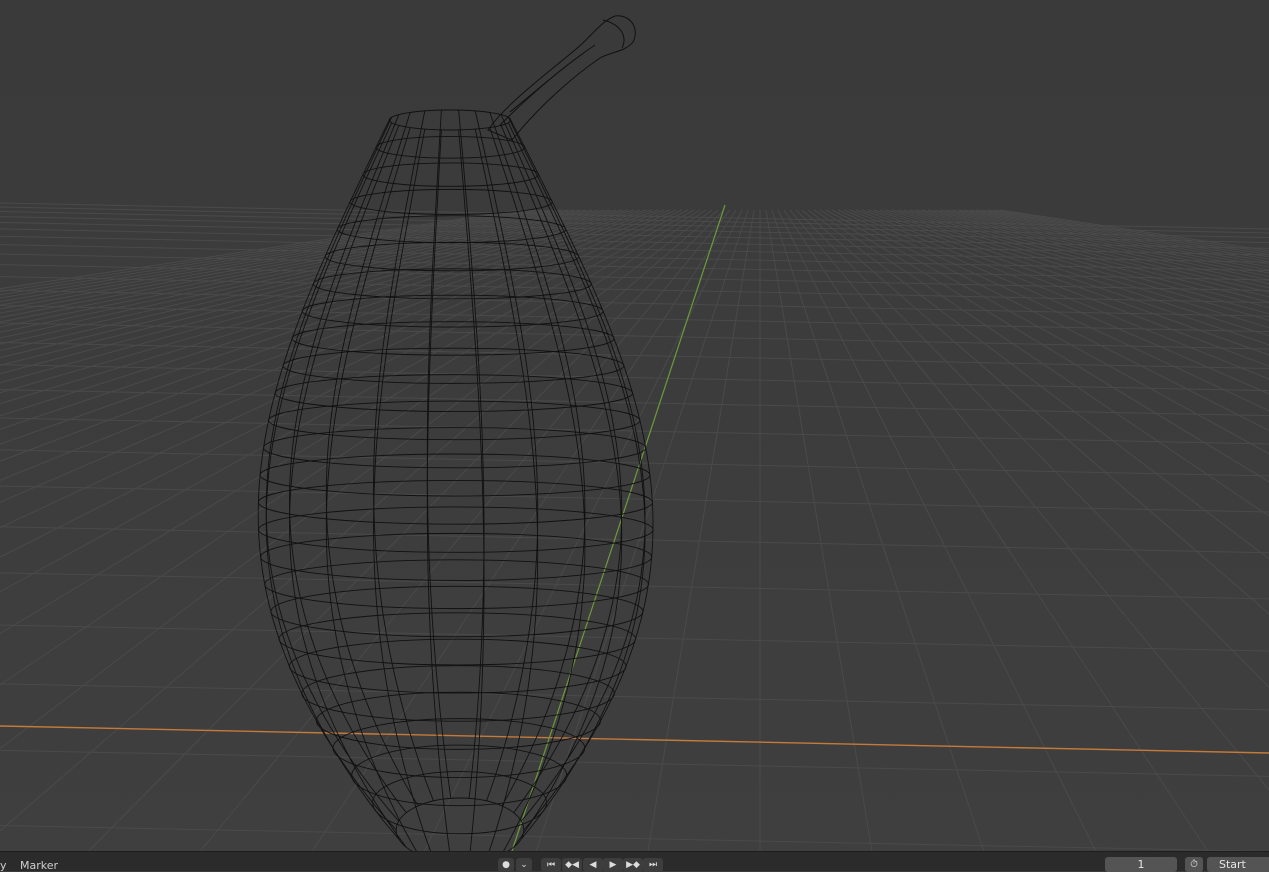  I want to click on record-icon: ●, so click(506, 865).